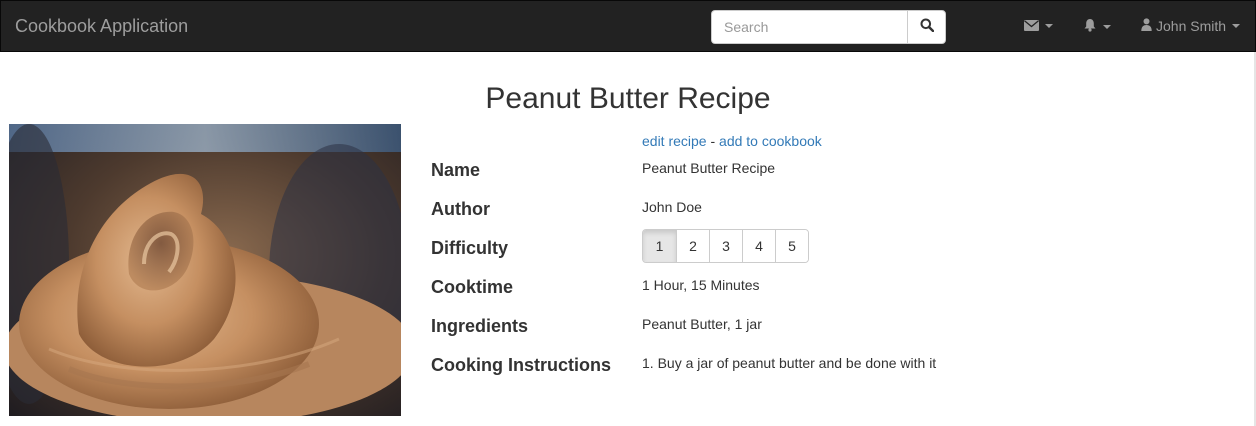 Image resolution: width=1256 pixels, height=426 pixels. What do you see at coordinates (791, 246) in the screenshot?
I see `difficulty-option-5: 5` at bounding box center [791, 246].